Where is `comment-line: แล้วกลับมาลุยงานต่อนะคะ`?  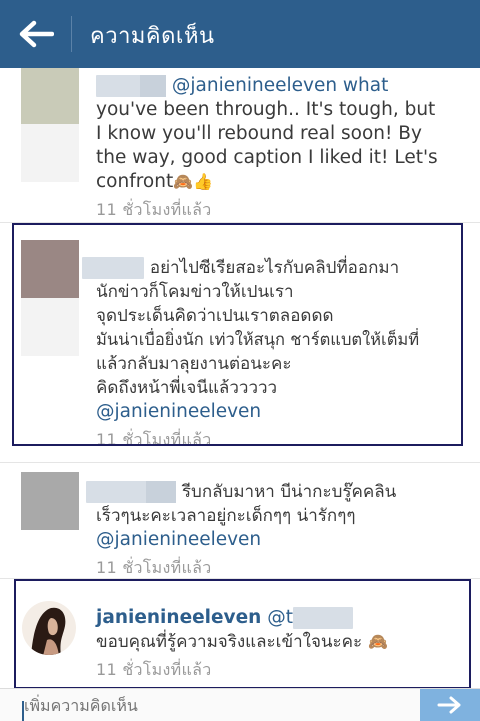 comment-line: แล้วกลับมาลุยงานต่อนะคะ is located at coordinates (194, 364).